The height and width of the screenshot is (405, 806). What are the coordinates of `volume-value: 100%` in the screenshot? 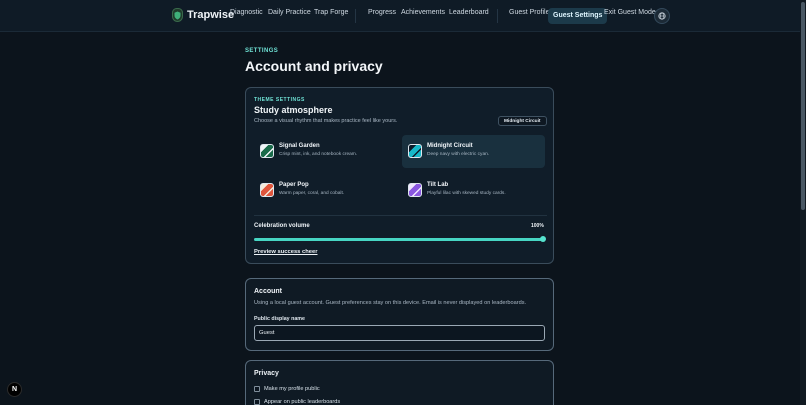 It's located at (537, 226).